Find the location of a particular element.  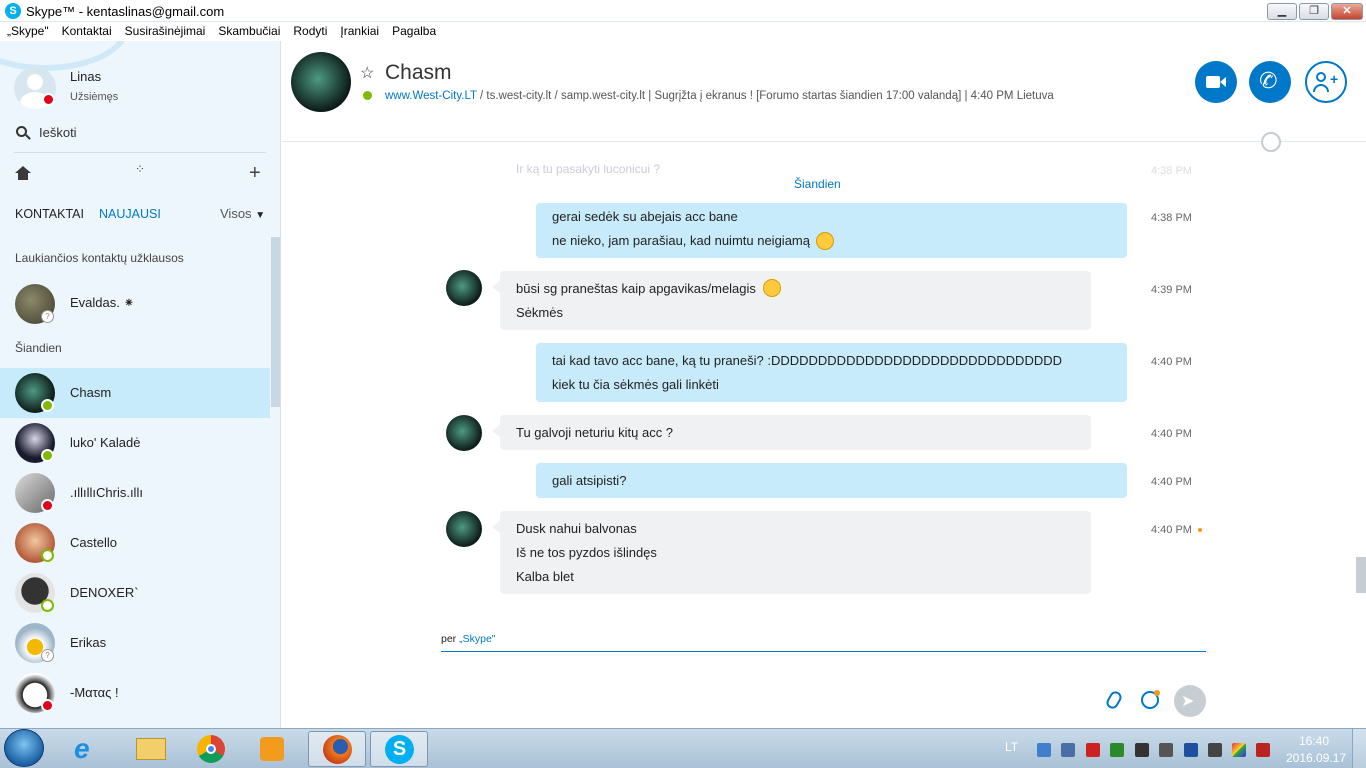

maximize-button: ❐ is located at coordinates (1314, 11).